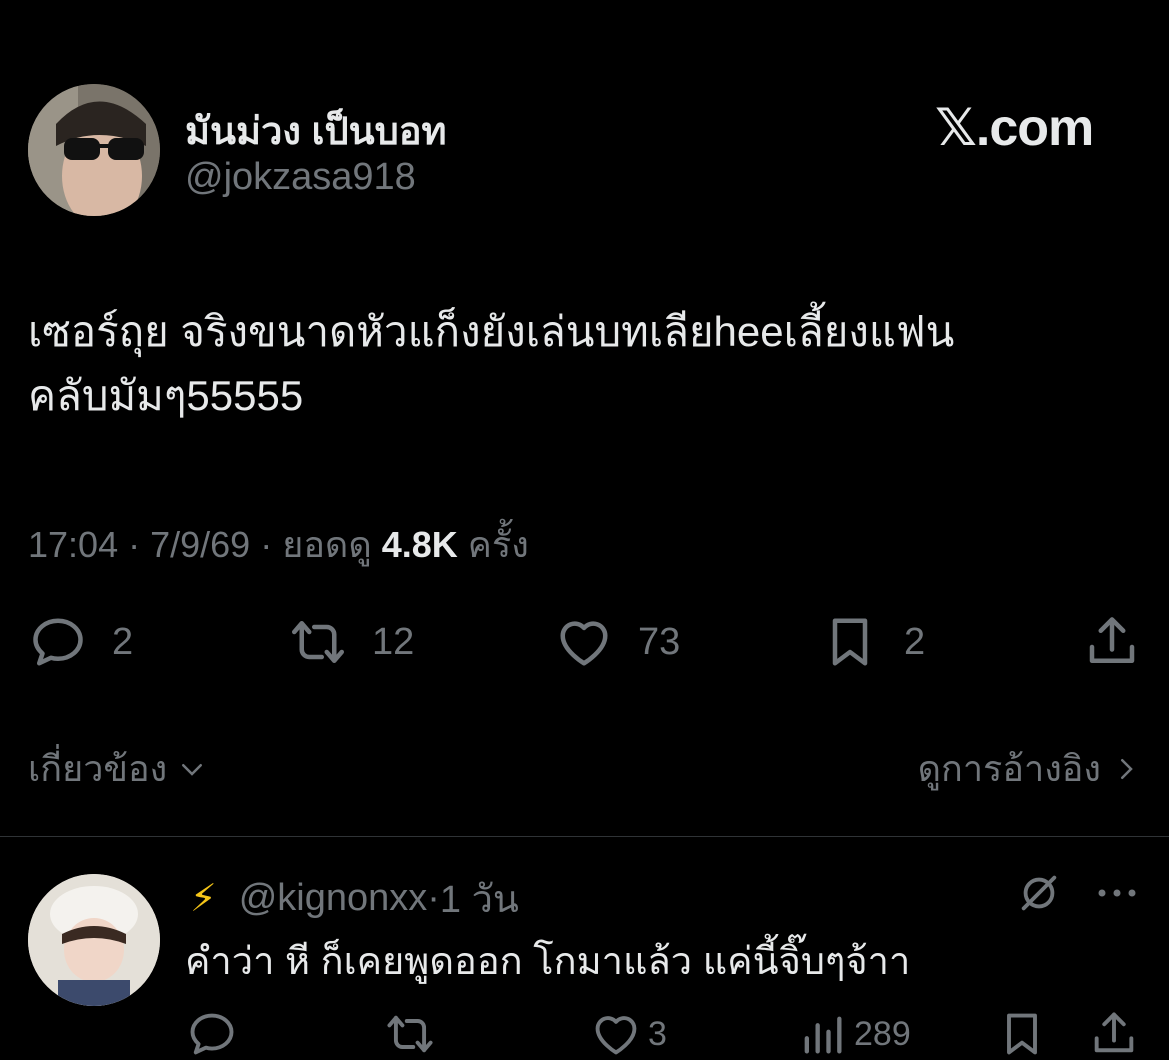 The width and height of the screenshot is (1169, 1060). I want to click on view-quotes-link: ดูการอ้างอิง, so click(1029, 768).